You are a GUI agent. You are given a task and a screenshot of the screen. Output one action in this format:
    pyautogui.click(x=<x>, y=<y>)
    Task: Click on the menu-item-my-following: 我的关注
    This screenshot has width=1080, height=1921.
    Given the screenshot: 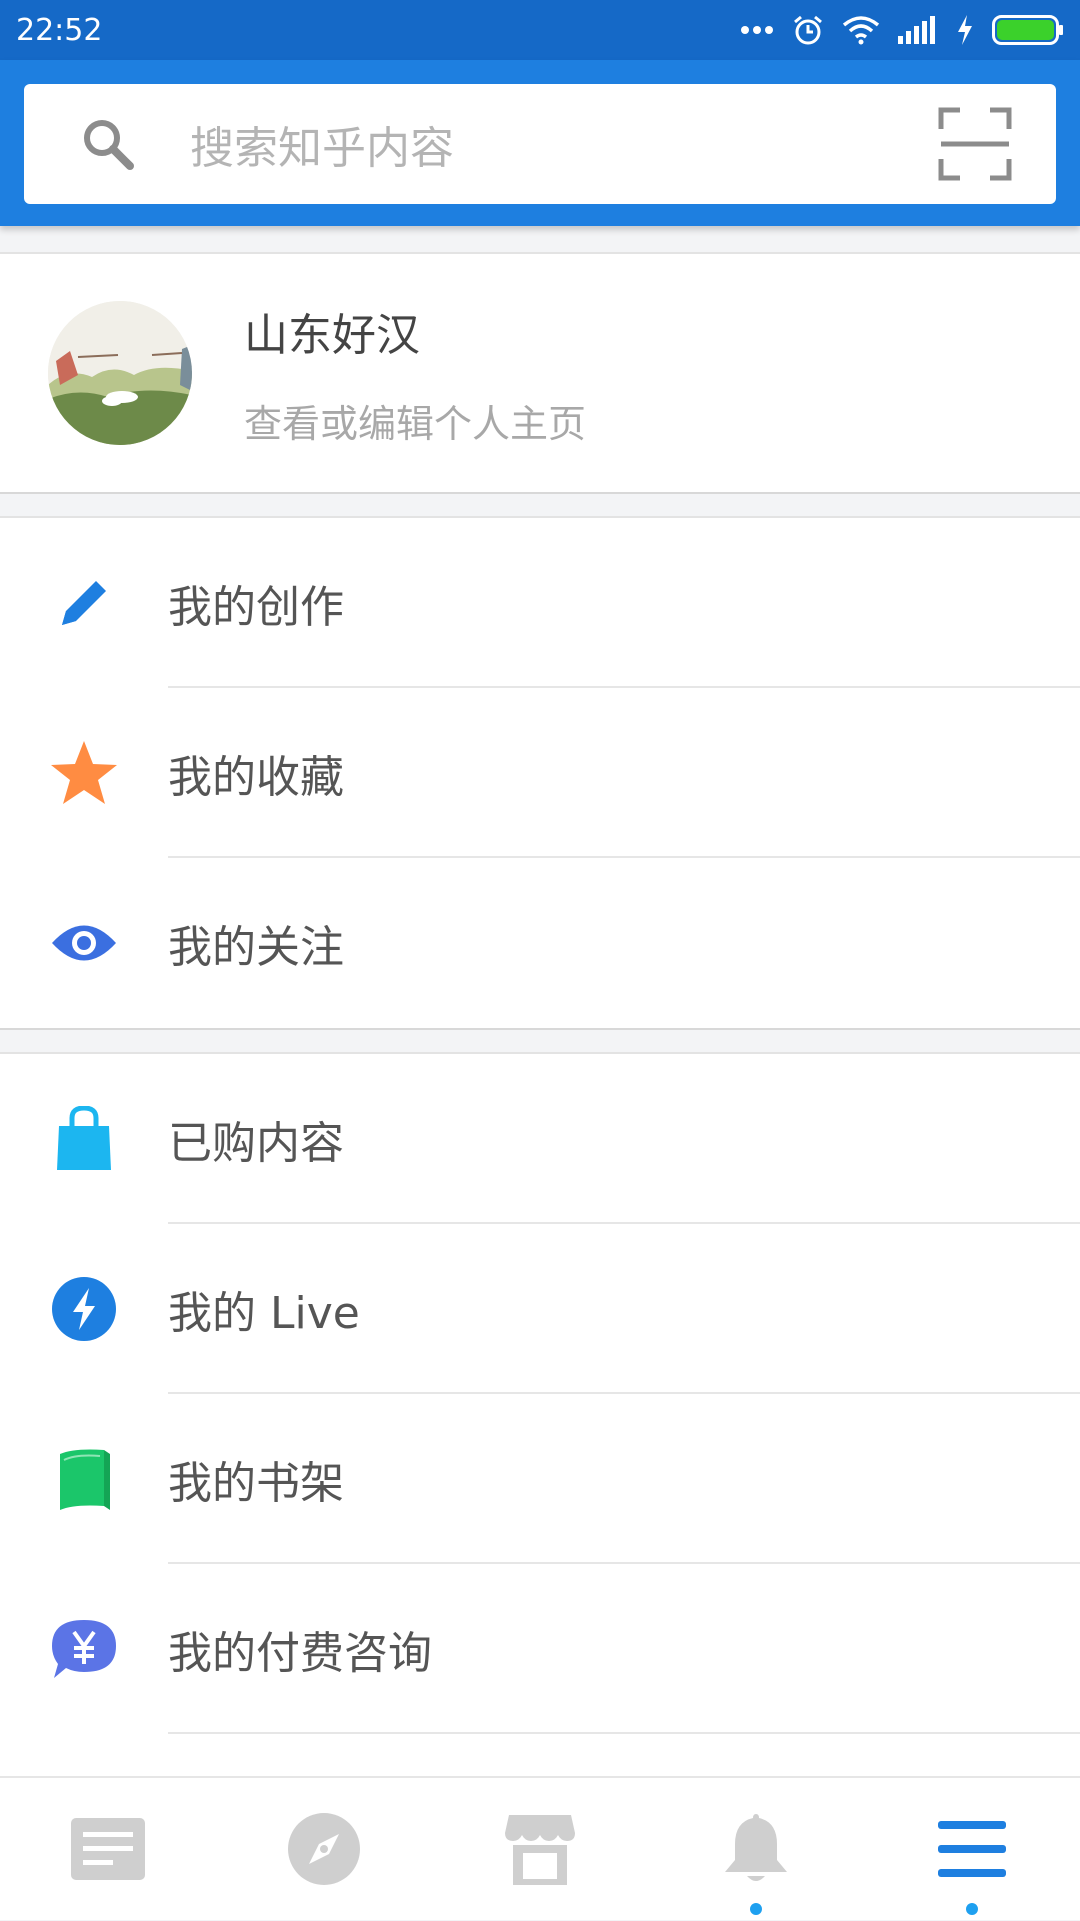 What is the action you would take?
    pyautogui.click(x=540, y=943)
    